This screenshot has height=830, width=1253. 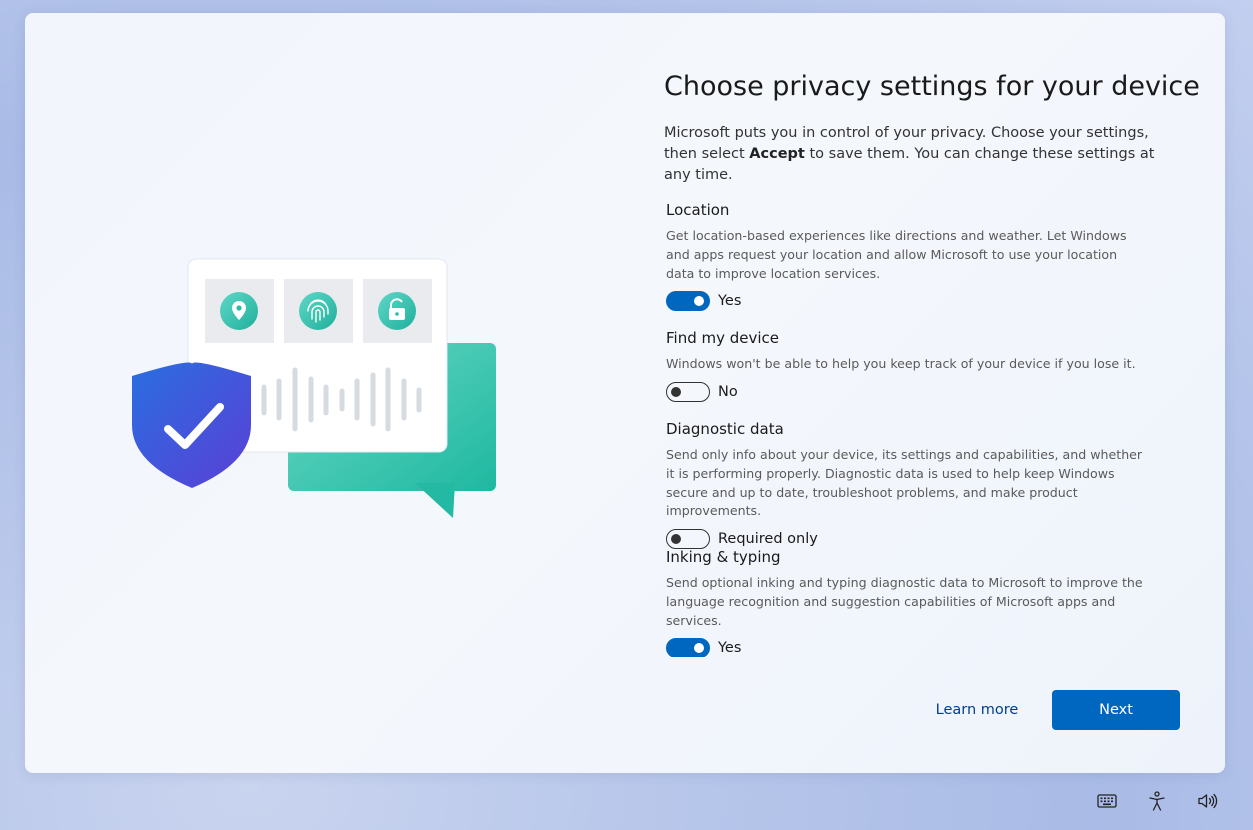 What do you see at coordinates (698, 210) in the screenshot?
I see `setting-title: Location` at bounding box center [698, 210].